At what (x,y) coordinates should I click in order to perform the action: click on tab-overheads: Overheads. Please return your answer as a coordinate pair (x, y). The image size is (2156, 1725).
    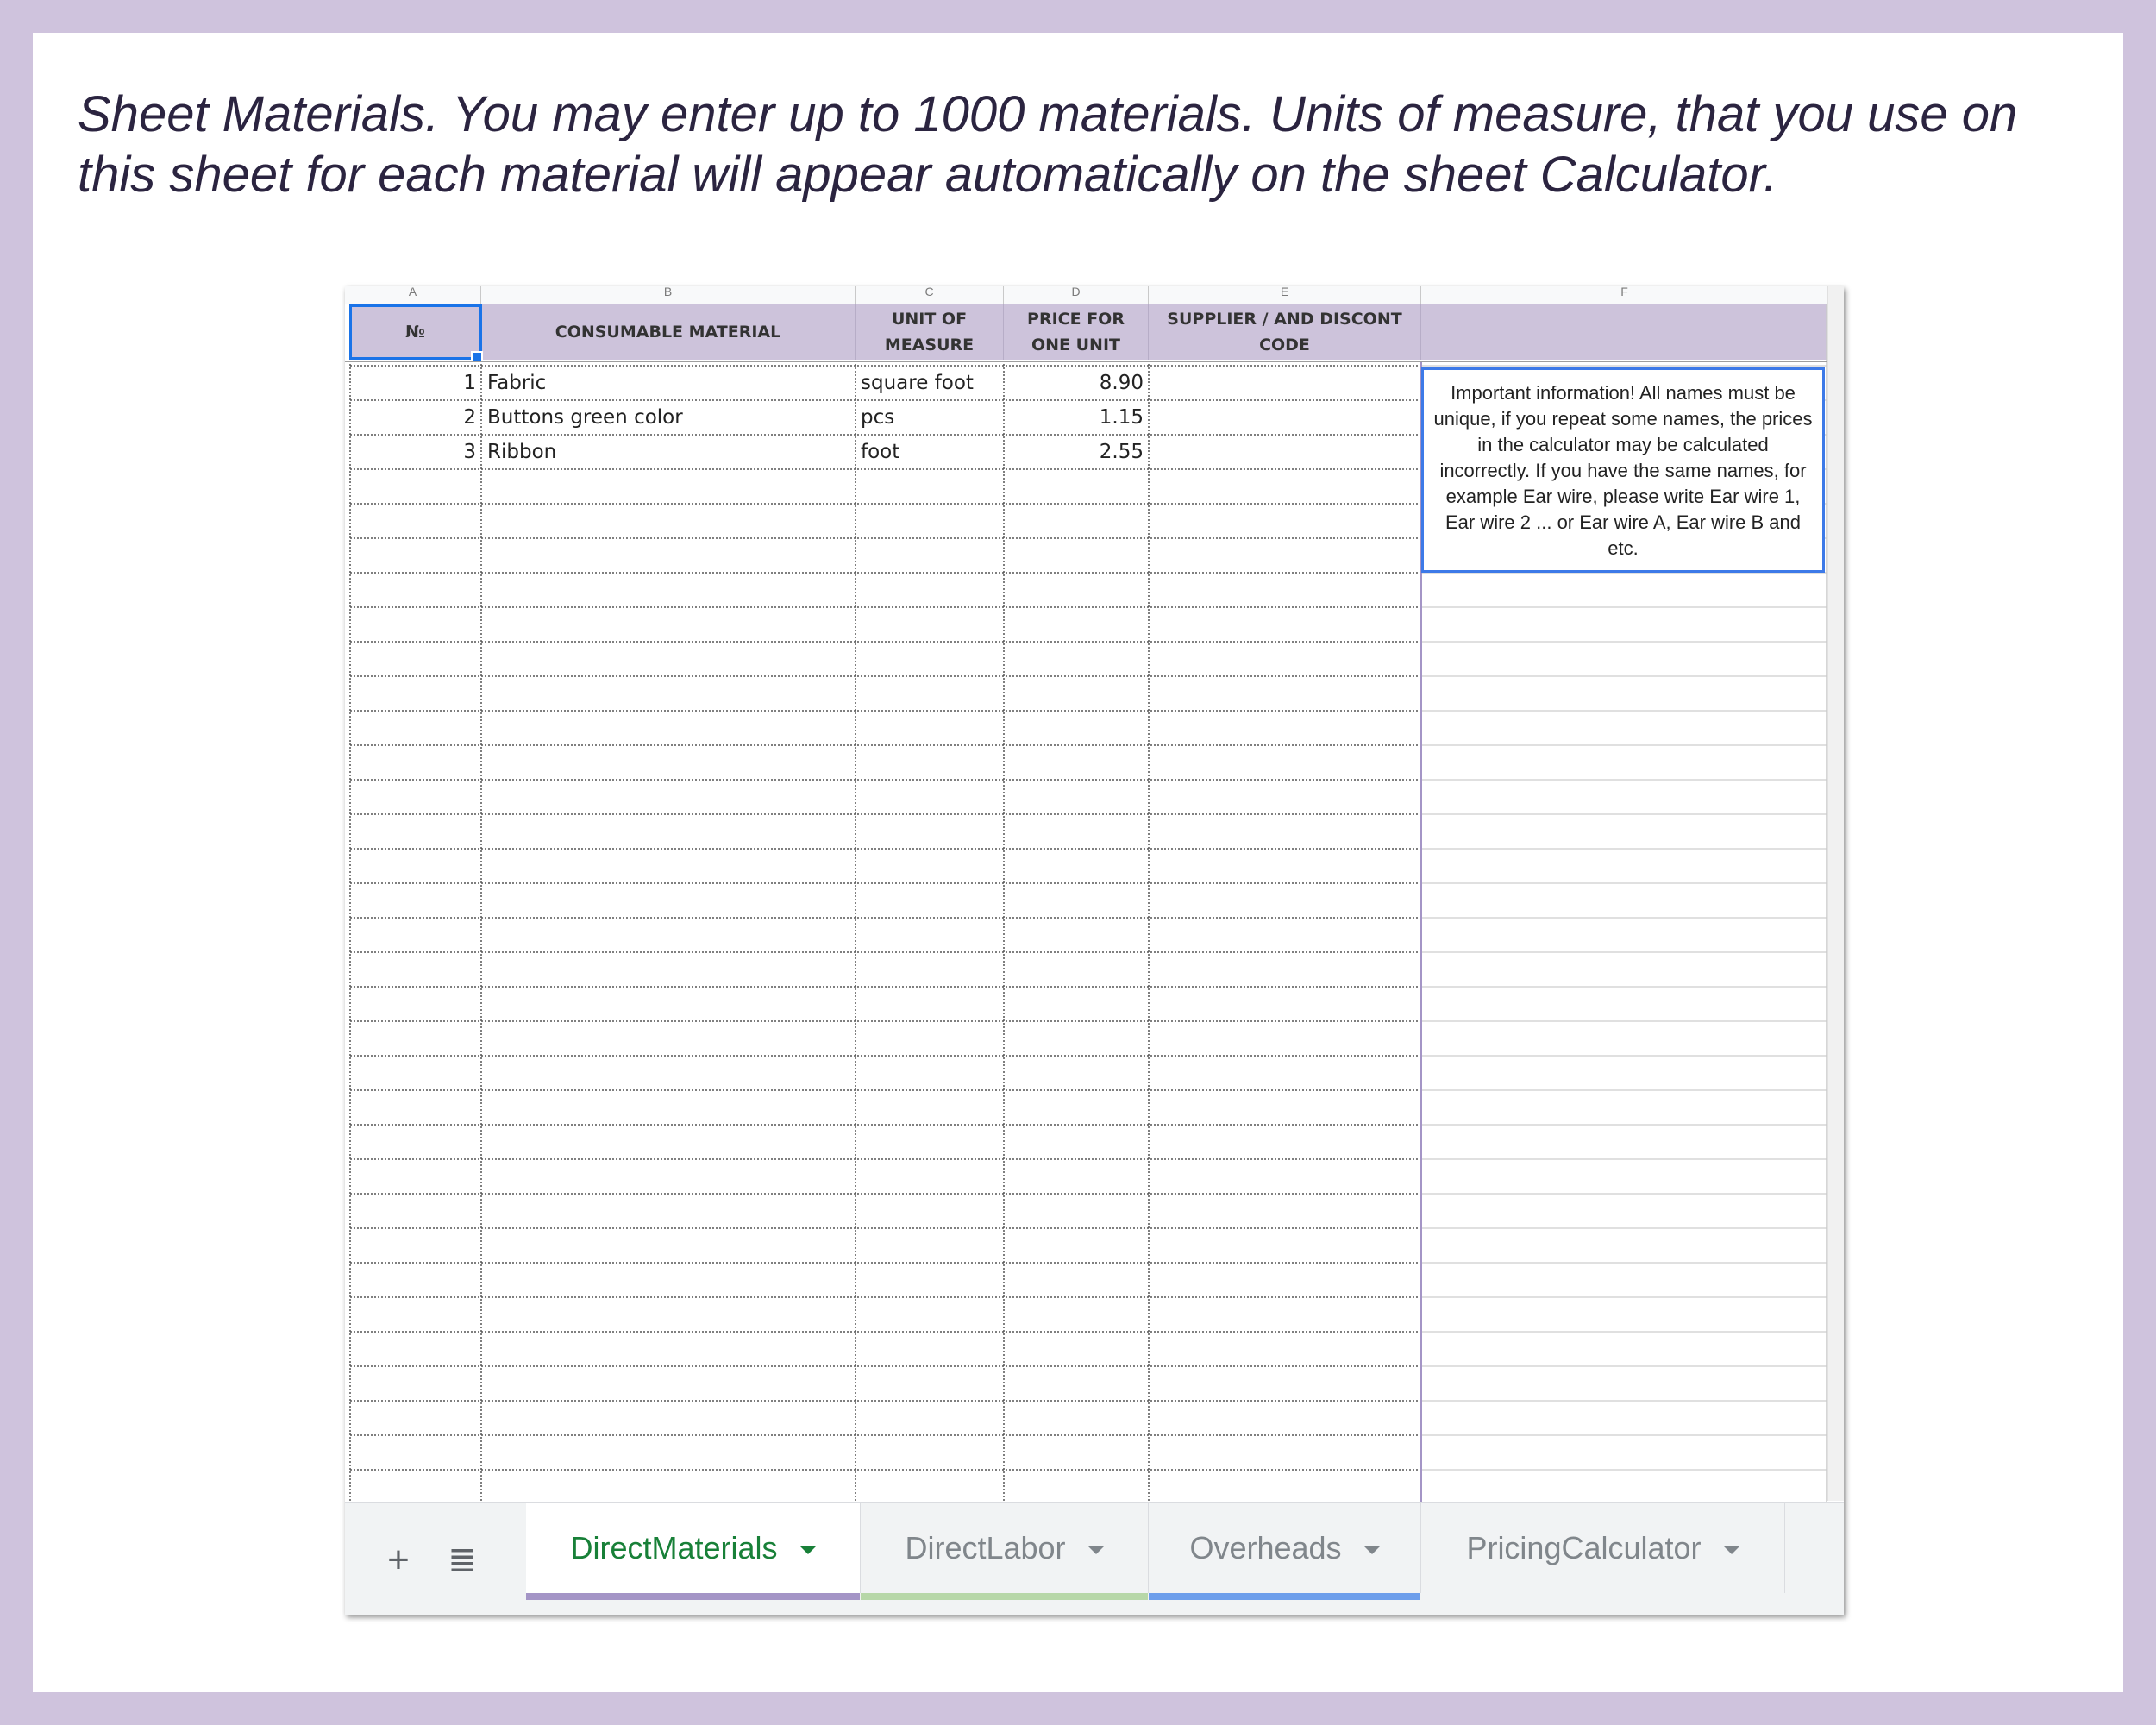
    Looking at the image, I should click on (1285, 1552).